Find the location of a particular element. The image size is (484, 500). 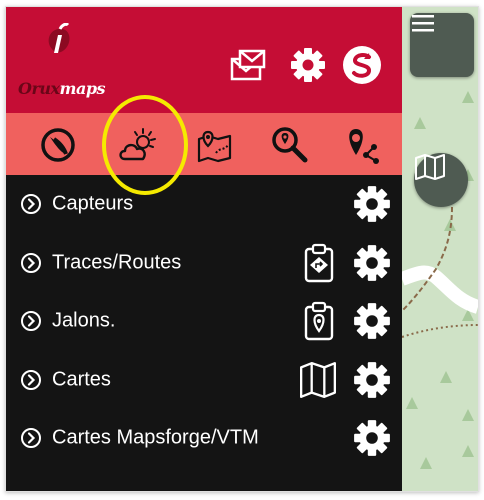

share-location-button is located at coordinates (362, 145).